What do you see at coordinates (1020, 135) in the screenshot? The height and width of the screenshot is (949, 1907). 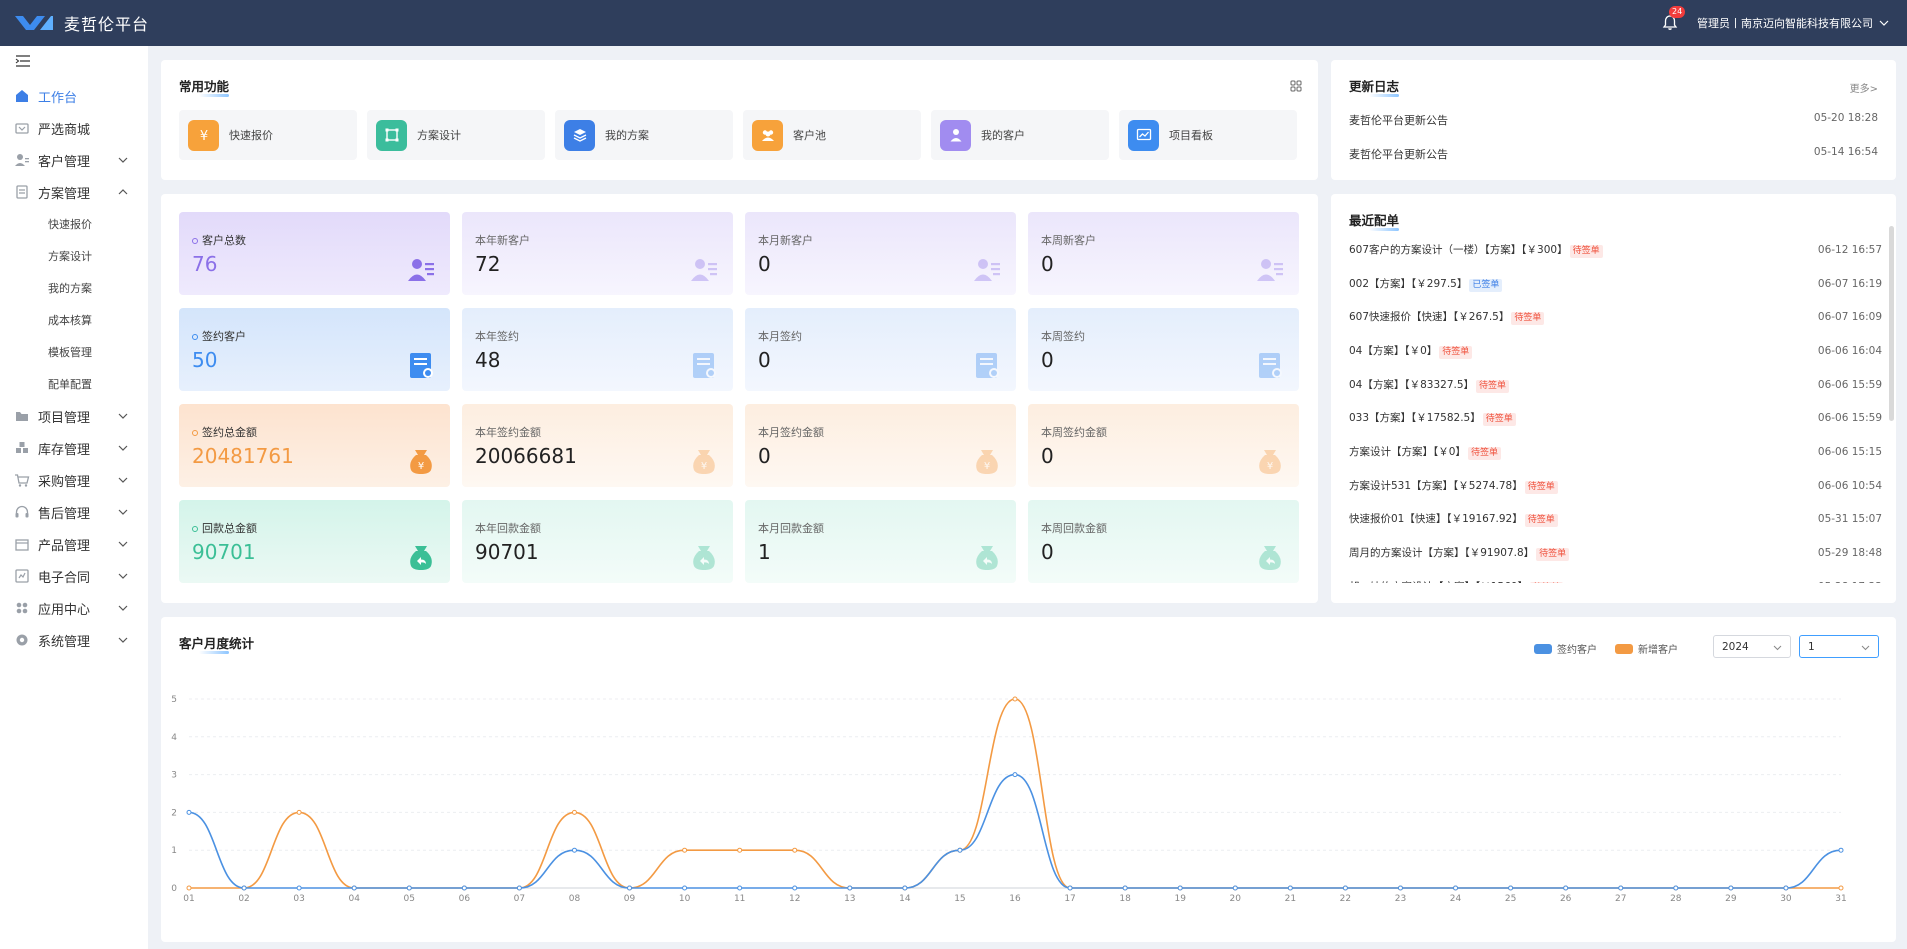 I see `shortcut-5: 我的客户` at bounding box center [1020, 135].